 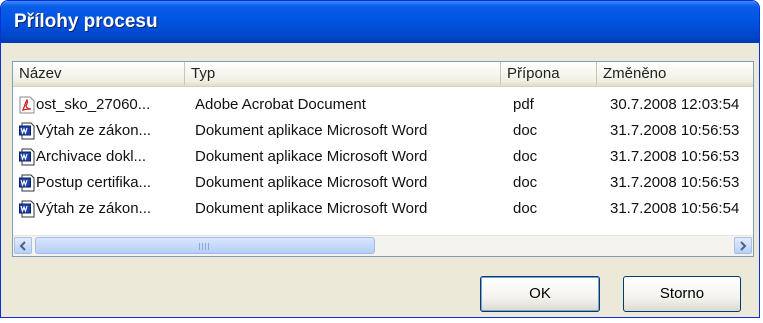 I want to click on column-header-extension: Přípona, so click(x=549, y=73).